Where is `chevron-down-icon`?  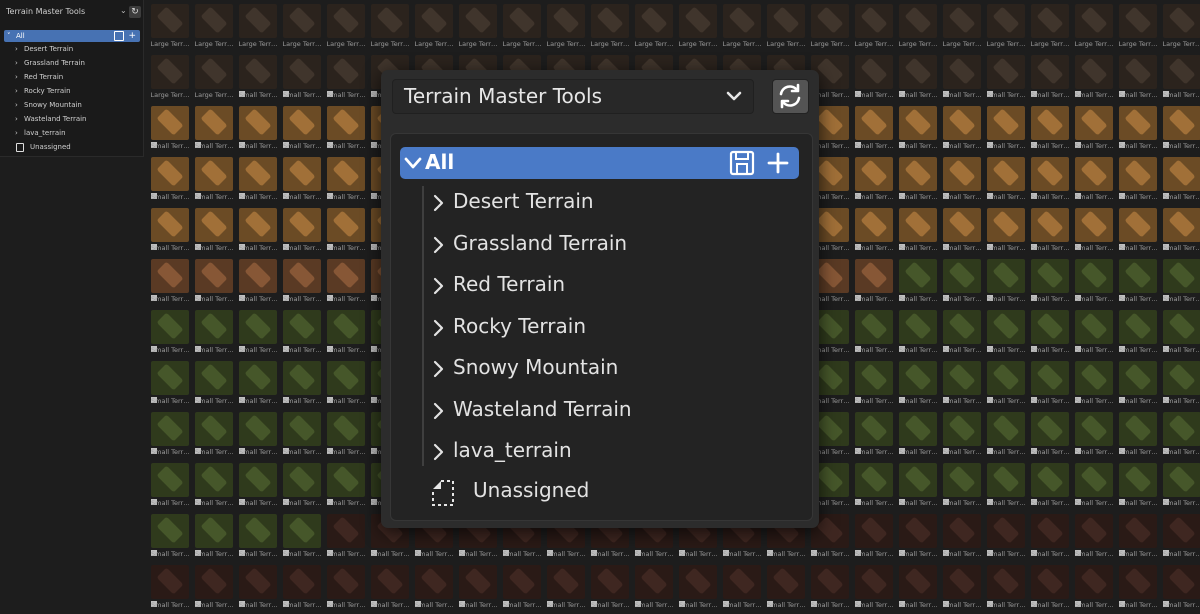 chevron-down-icon is located at coordinates (413, 163).